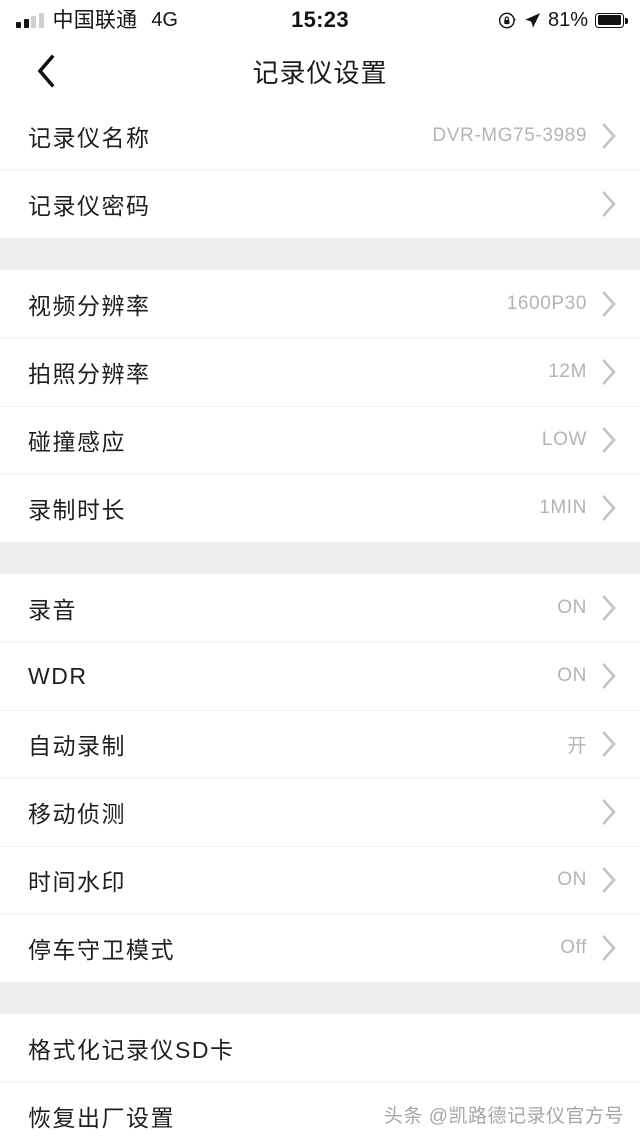 This screenshot has width=640, height=1138. Describe the element at coordinates (77, 746) in the screenshot. I see `settings-row-label: 自动录制` at that location.